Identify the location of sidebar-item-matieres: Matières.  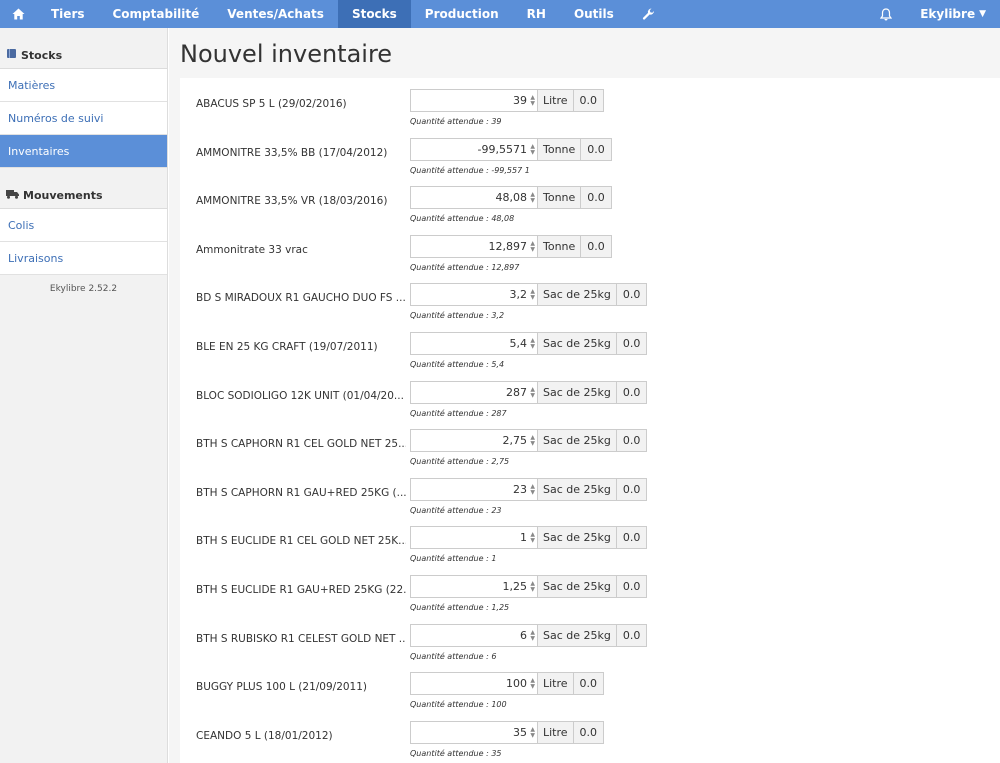
(83, 85).